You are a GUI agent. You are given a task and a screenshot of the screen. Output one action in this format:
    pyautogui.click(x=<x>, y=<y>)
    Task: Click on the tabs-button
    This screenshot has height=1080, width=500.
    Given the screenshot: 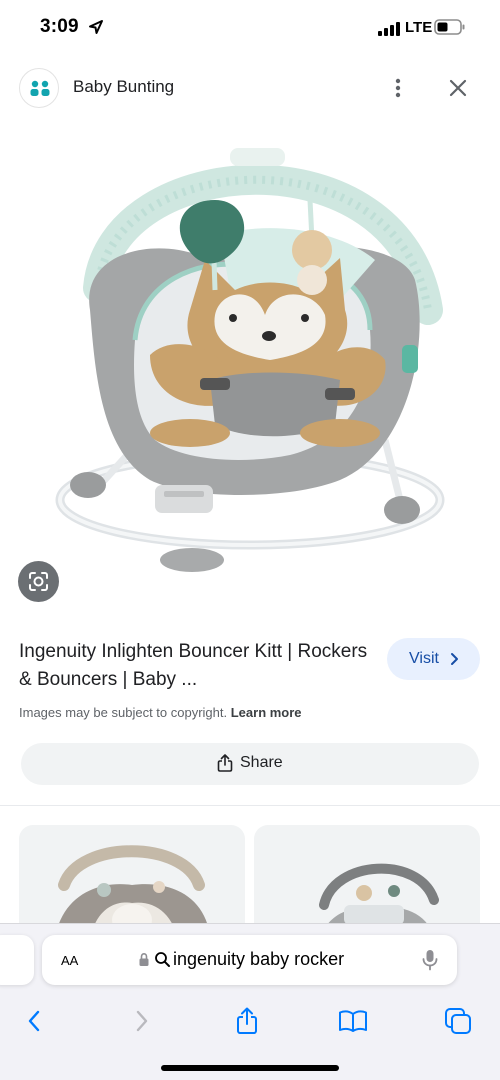 What is the action you would take?
    pyautogui.click(x=458, y=1021)
    